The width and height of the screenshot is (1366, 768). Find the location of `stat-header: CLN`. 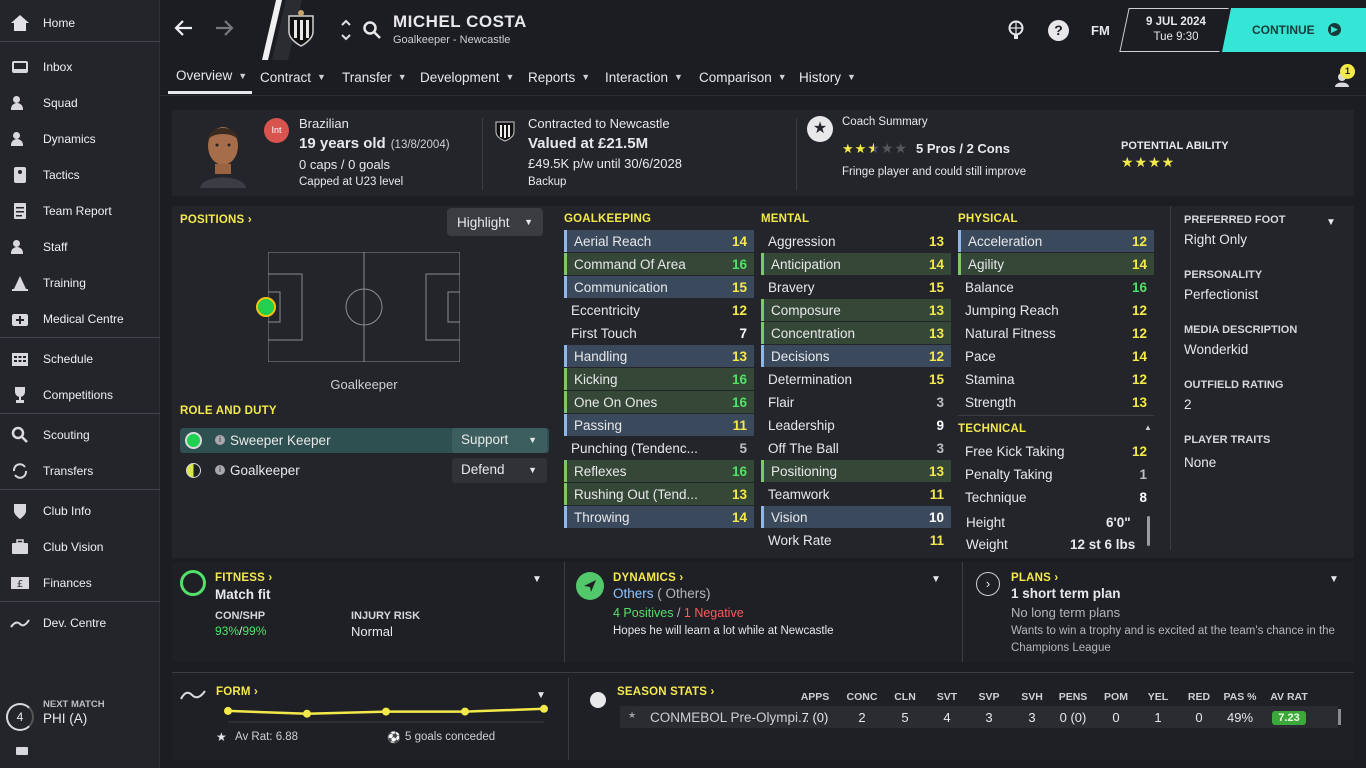

stat-header: CLN is located at coordinates (905, 697).